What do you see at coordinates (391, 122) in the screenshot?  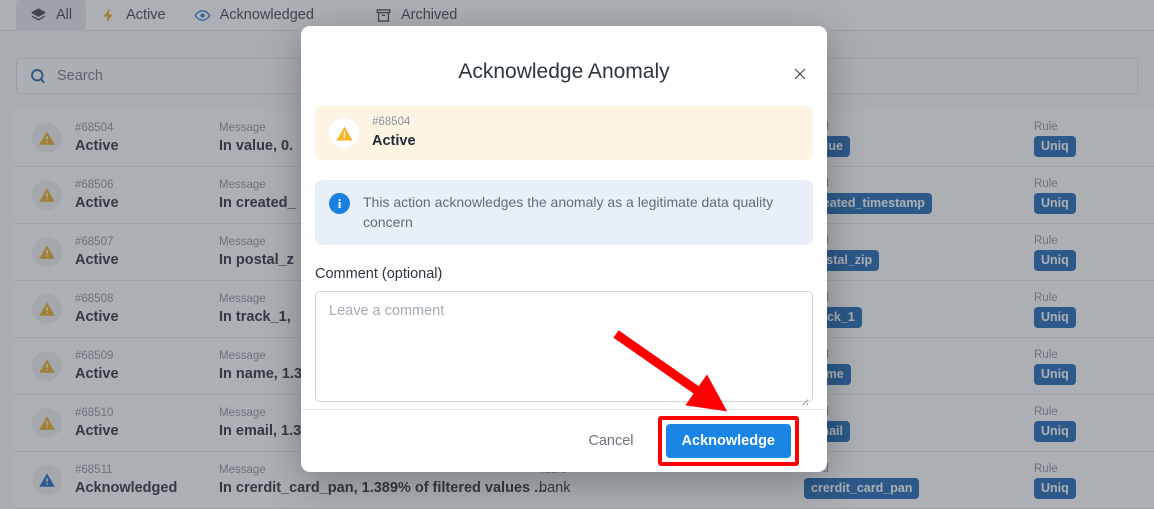 I see `anomaly-id: #68504` at bounding box center [391, 122].